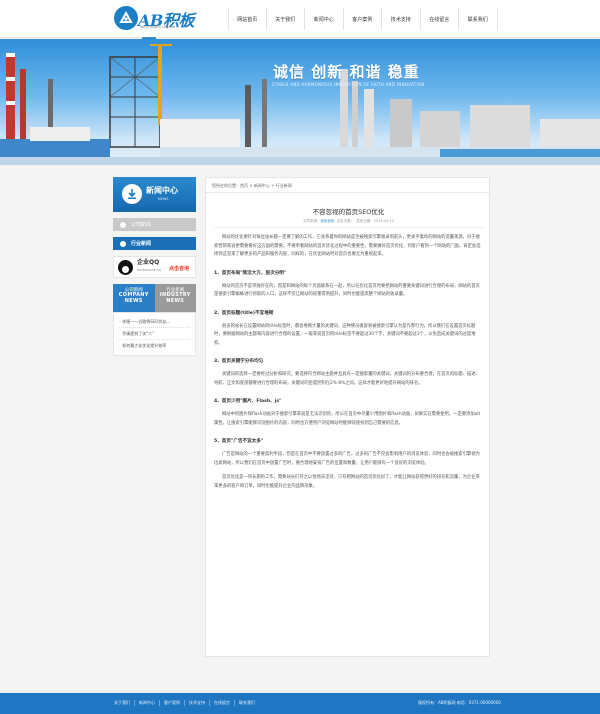 The image size is (600, 714). What do you see at coordinates (239, 441) in the screenshot?
I see `article-subheading: 5、首页"广告不宜太多"` at bounding box center [239, 441].